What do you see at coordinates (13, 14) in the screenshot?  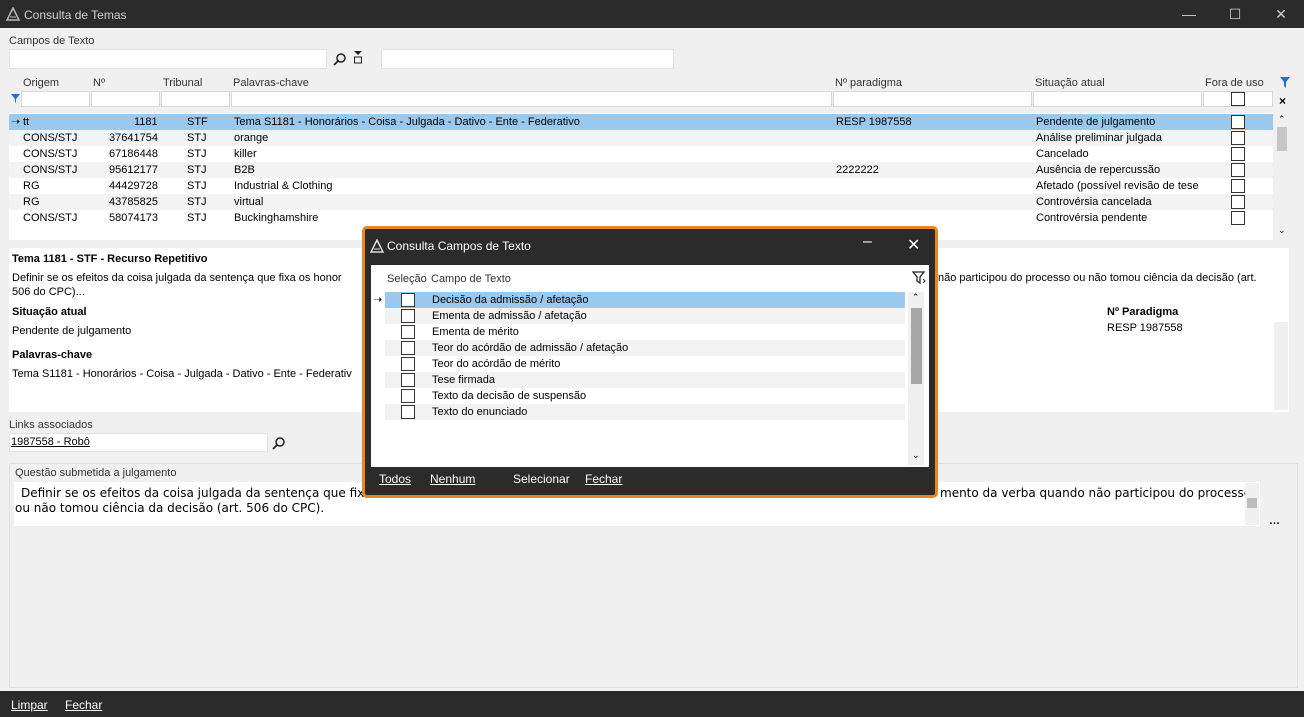 I see `app-logo-icon` at bounding box center [13, 14].